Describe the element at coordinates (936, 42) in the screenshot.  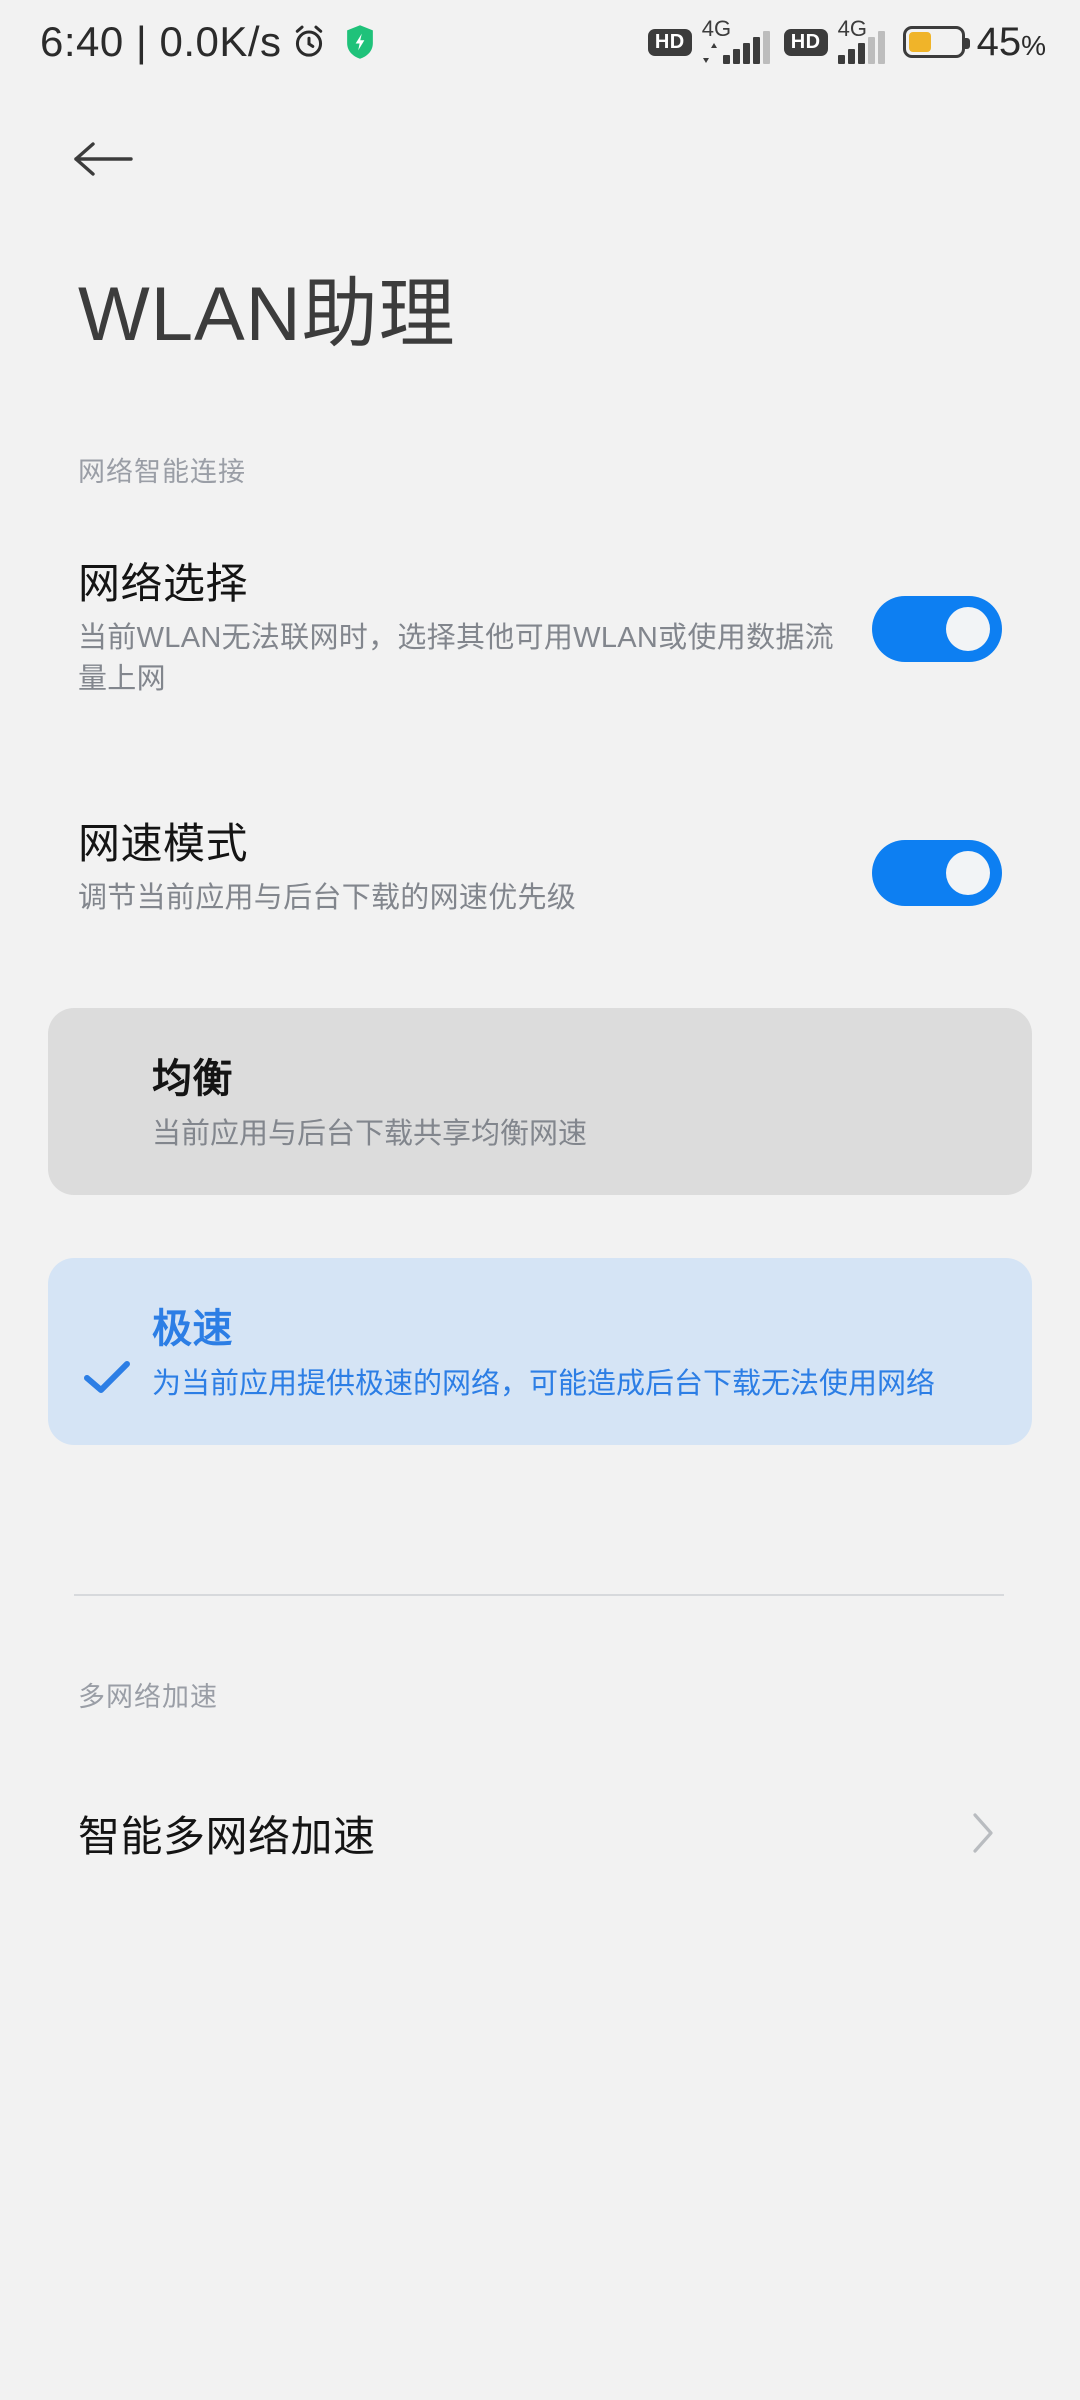
I see `battery-icon` at that location.